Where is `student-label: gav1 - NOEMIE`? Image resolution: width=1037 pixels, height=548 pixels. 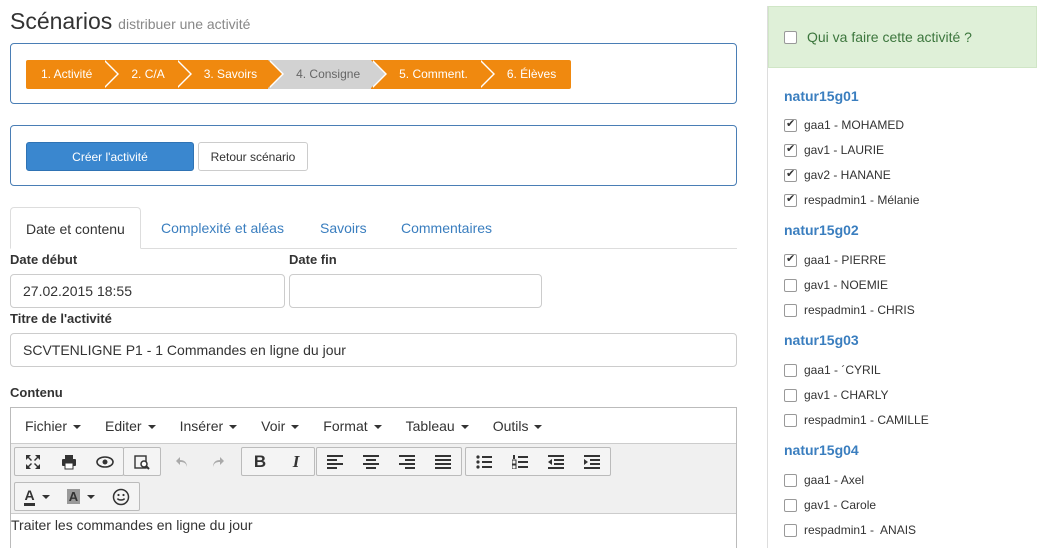
student-label: gav1 - NOEMIE is located at coordinates (846, 285).